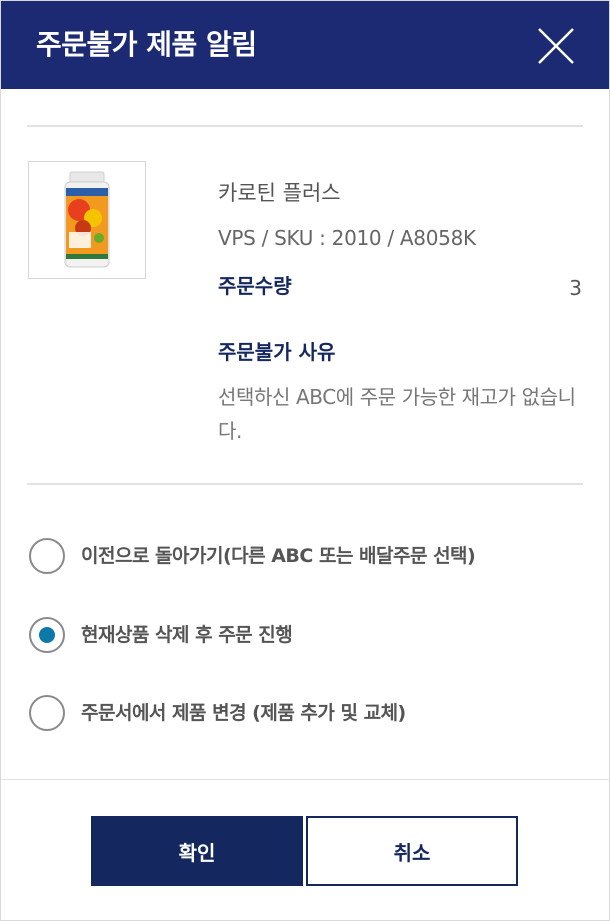  Describe the element at coordinates (255, 286) in the screenshot. I see `quantity-label: 주문수량` at that location.